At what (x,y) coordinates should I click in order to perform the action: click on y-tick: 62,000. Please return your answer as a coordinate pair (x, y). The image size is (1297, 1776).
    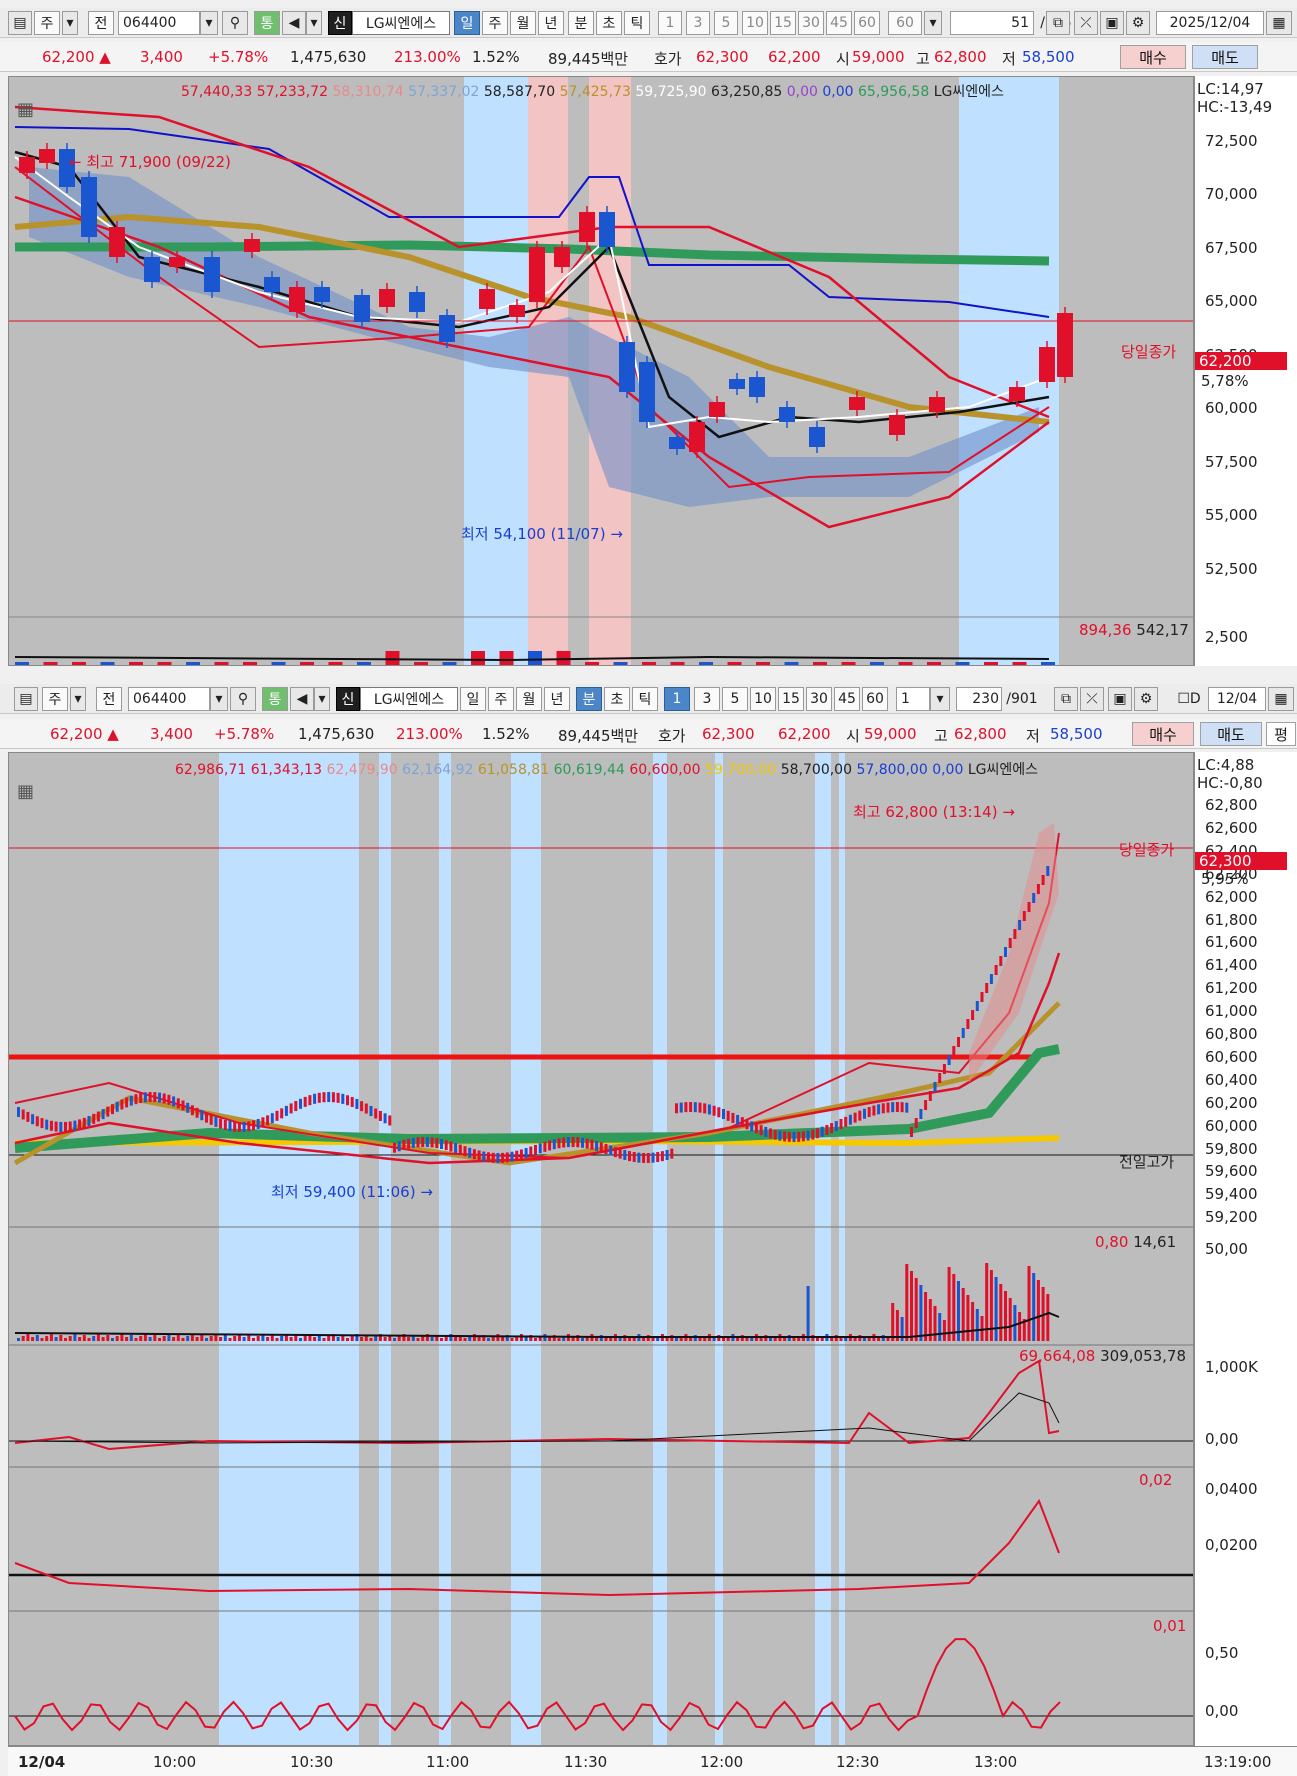
    Looking at the image, I should click on (1231, 896).